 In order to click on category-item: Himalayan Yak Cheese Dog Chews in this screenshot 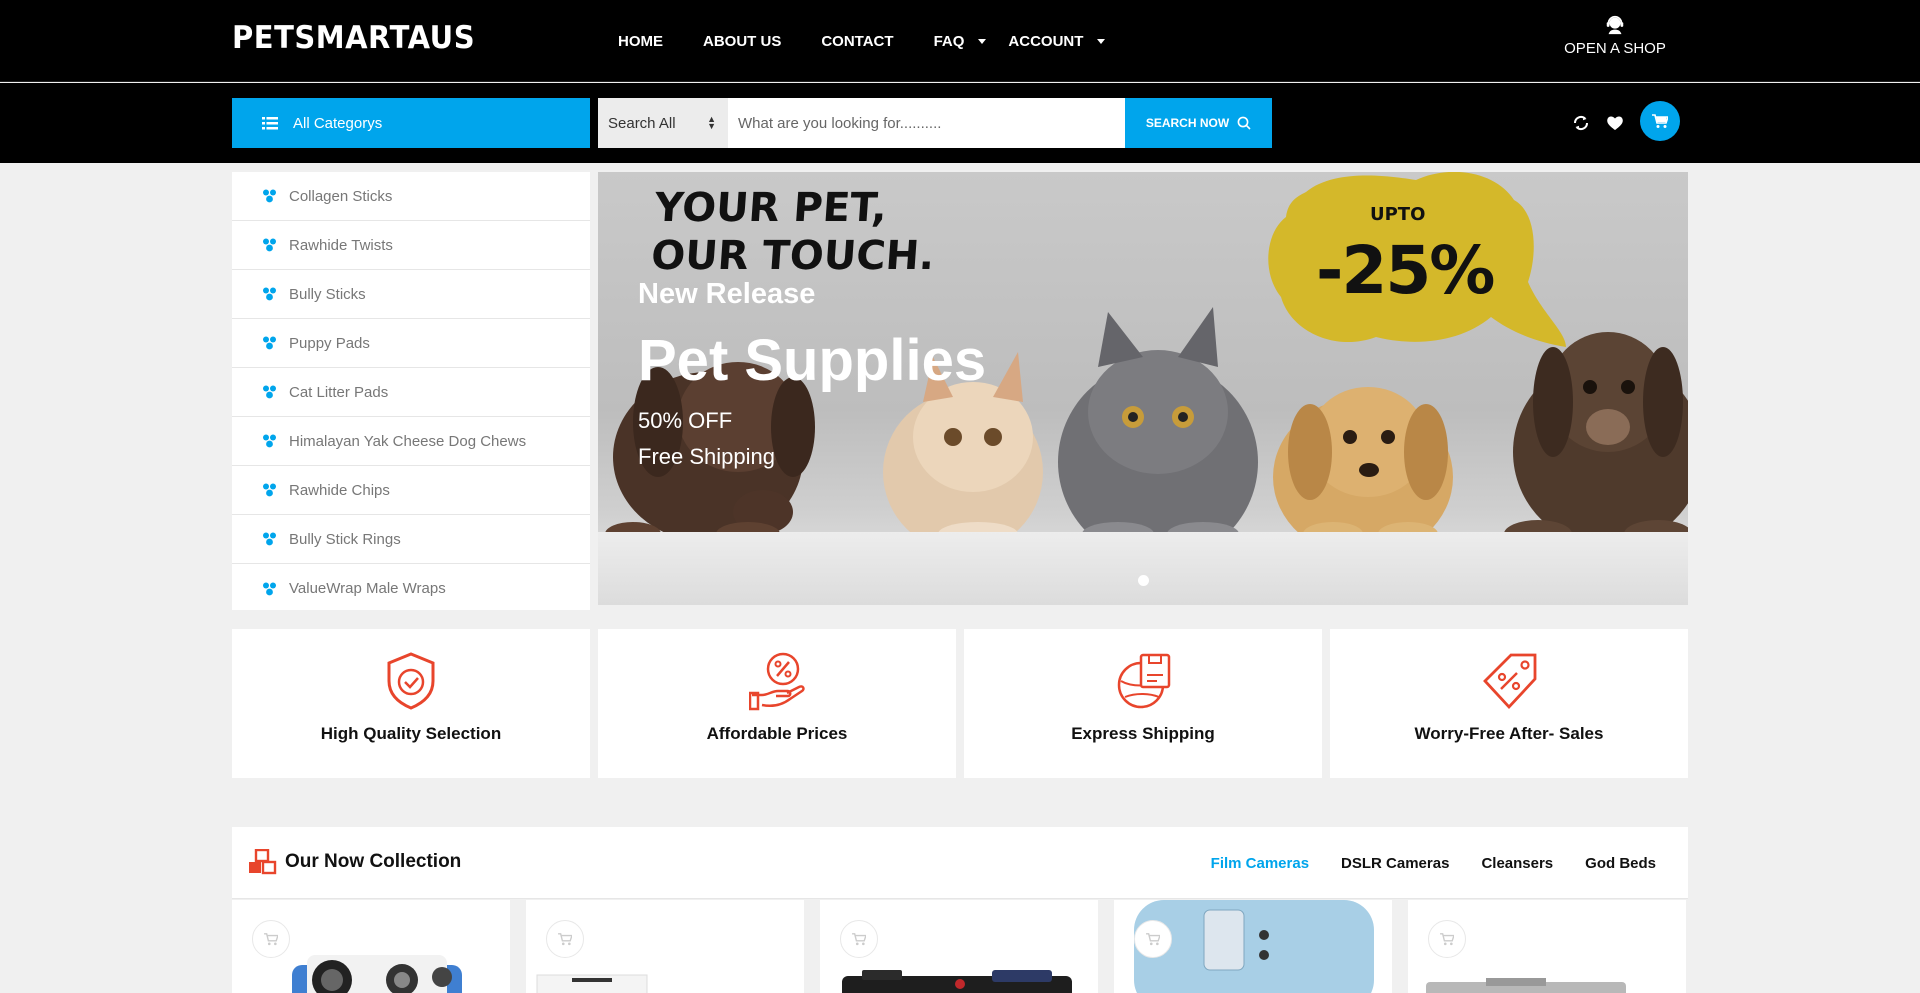, I will do `click(411, 441)`.